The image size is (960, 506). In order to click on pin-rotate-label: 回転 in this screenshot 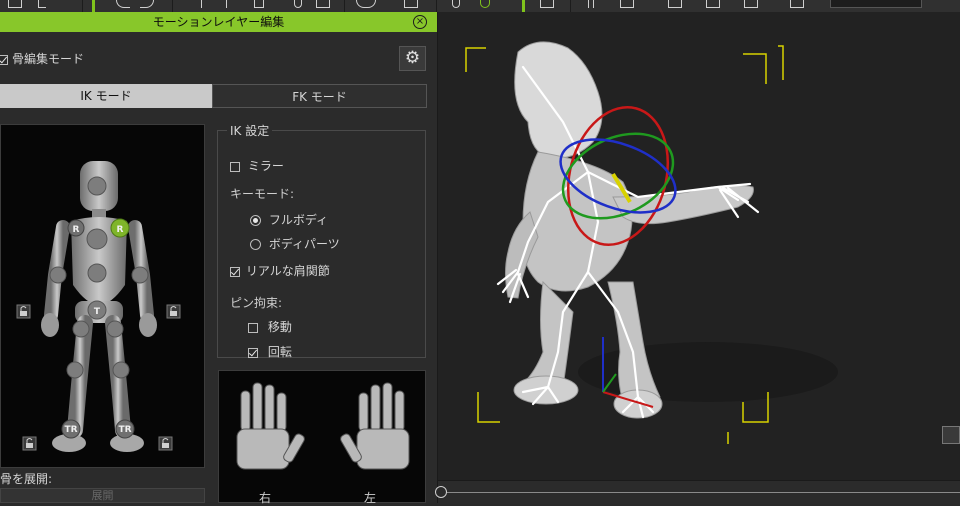, I will do `click(279, 352)`.